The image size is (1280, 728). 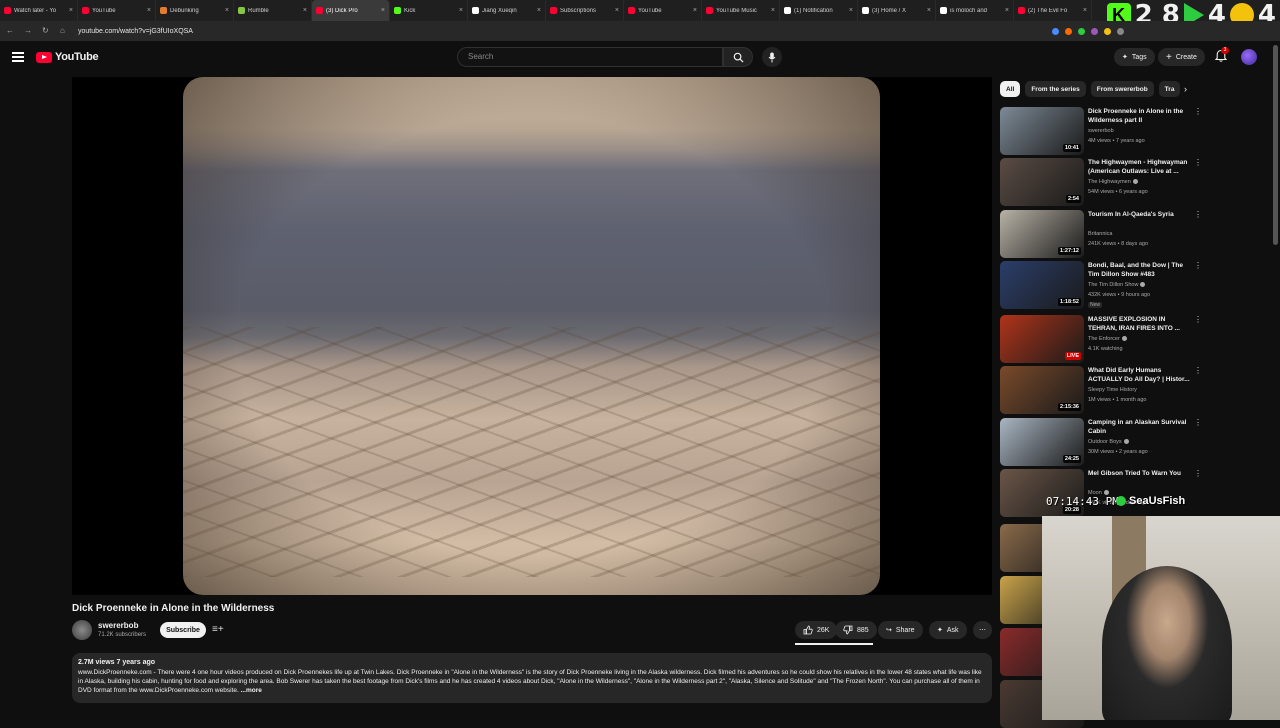 What do you see at coordinates (1185, 89) in the screenshot?
I see `chevron-right-icon: ›` at bounding box center [1185, 89].